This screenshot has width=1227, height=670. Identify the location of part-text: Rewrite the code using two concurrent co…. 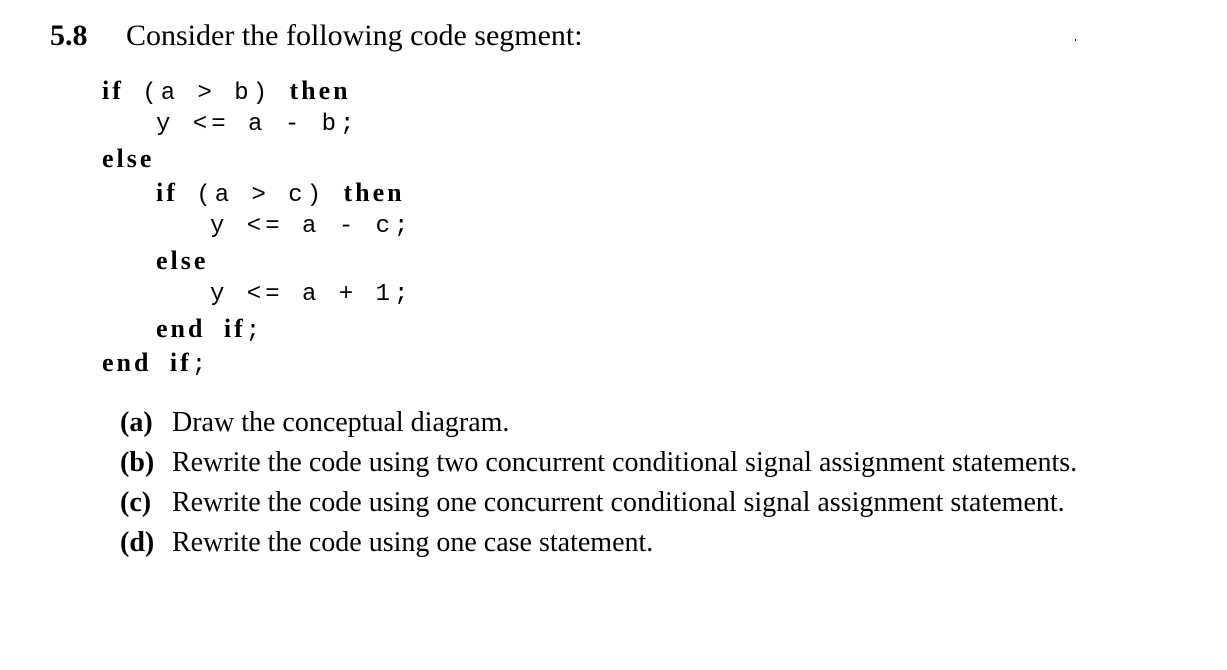
(625, 462).